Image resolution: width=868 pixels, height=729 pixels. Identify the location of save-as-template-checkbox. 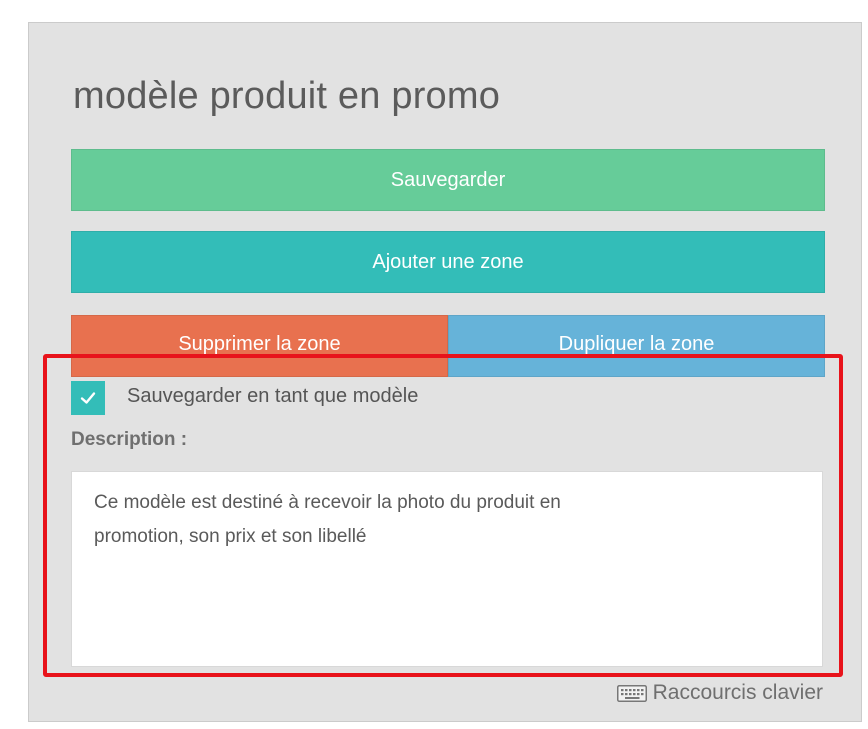
(88, 398).